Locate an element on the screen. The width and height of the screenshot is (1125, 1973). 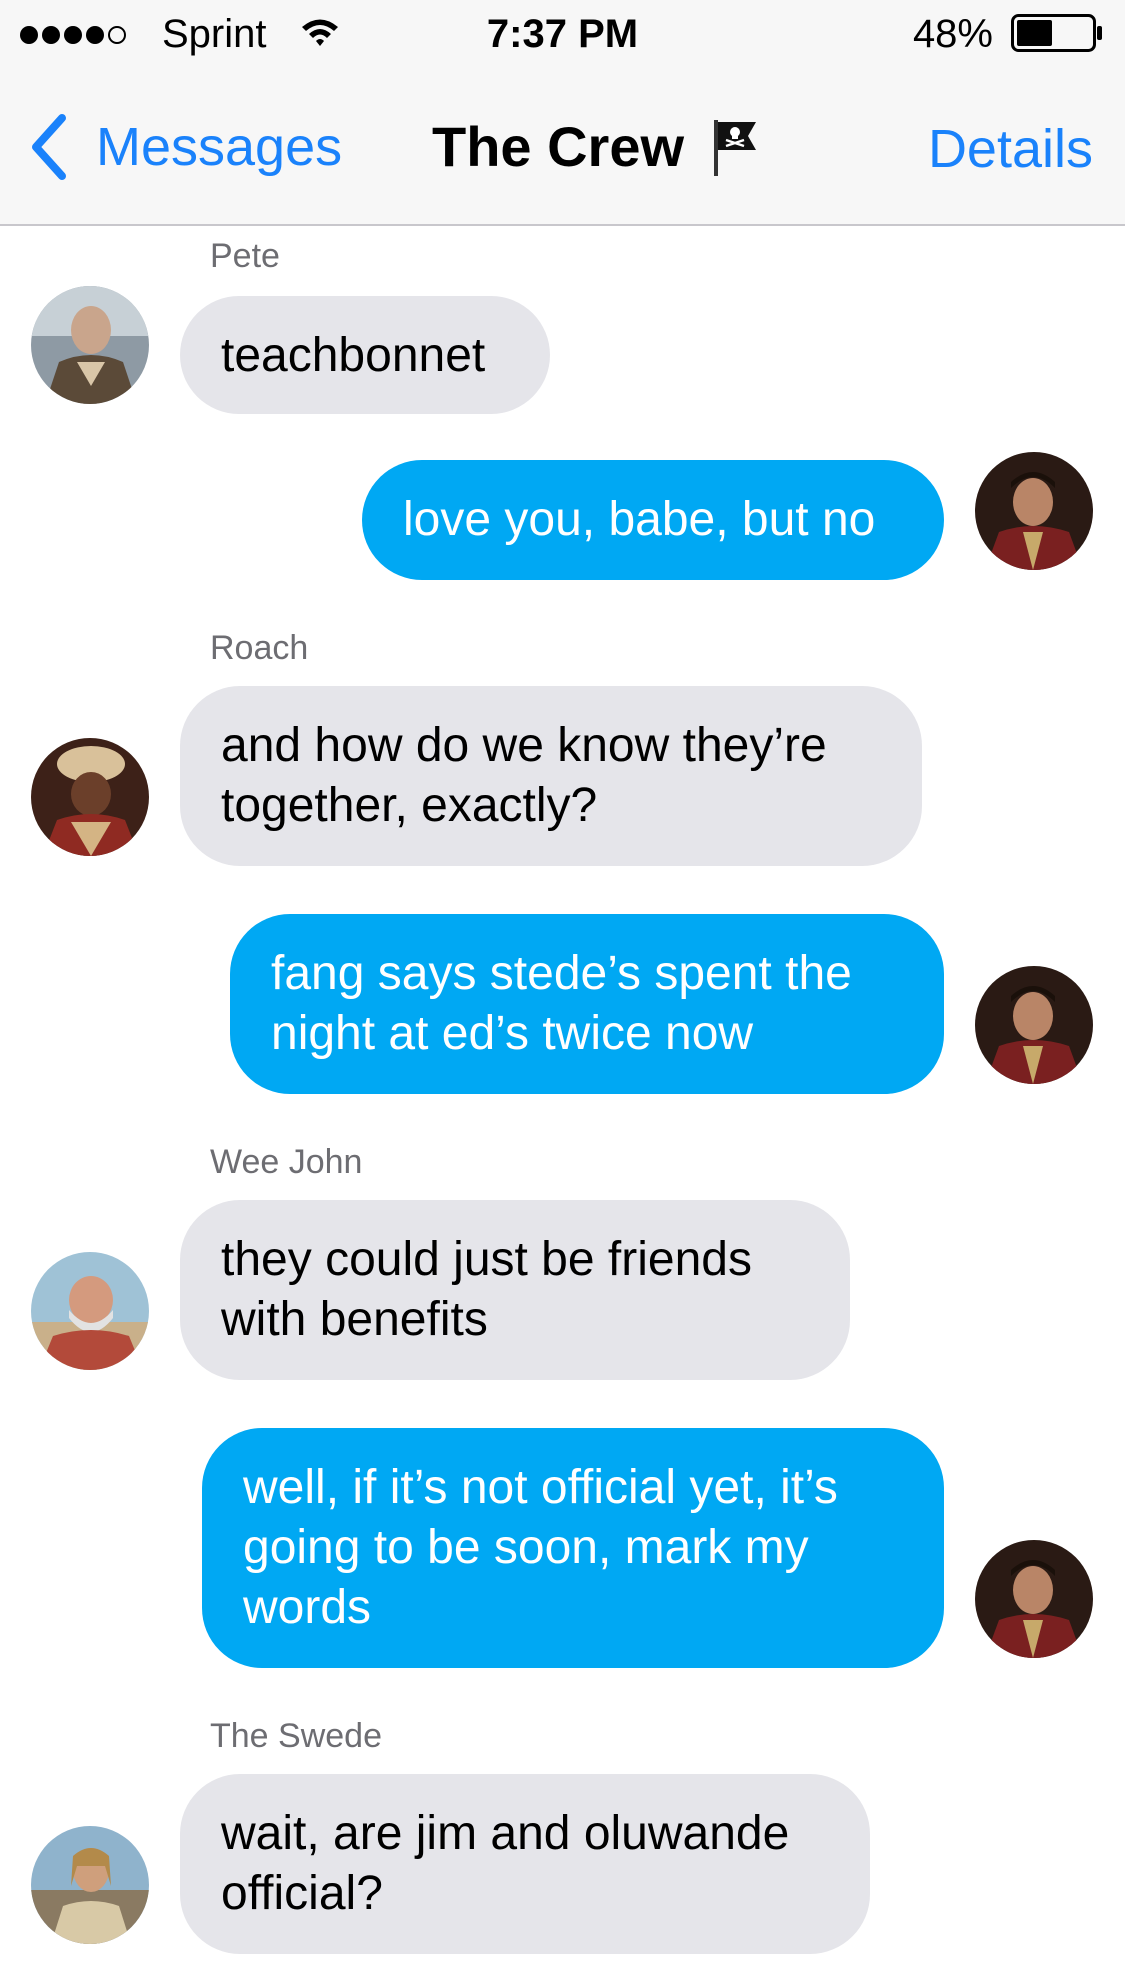
sender-name: The Swede is located at coordinates (296, 1736).